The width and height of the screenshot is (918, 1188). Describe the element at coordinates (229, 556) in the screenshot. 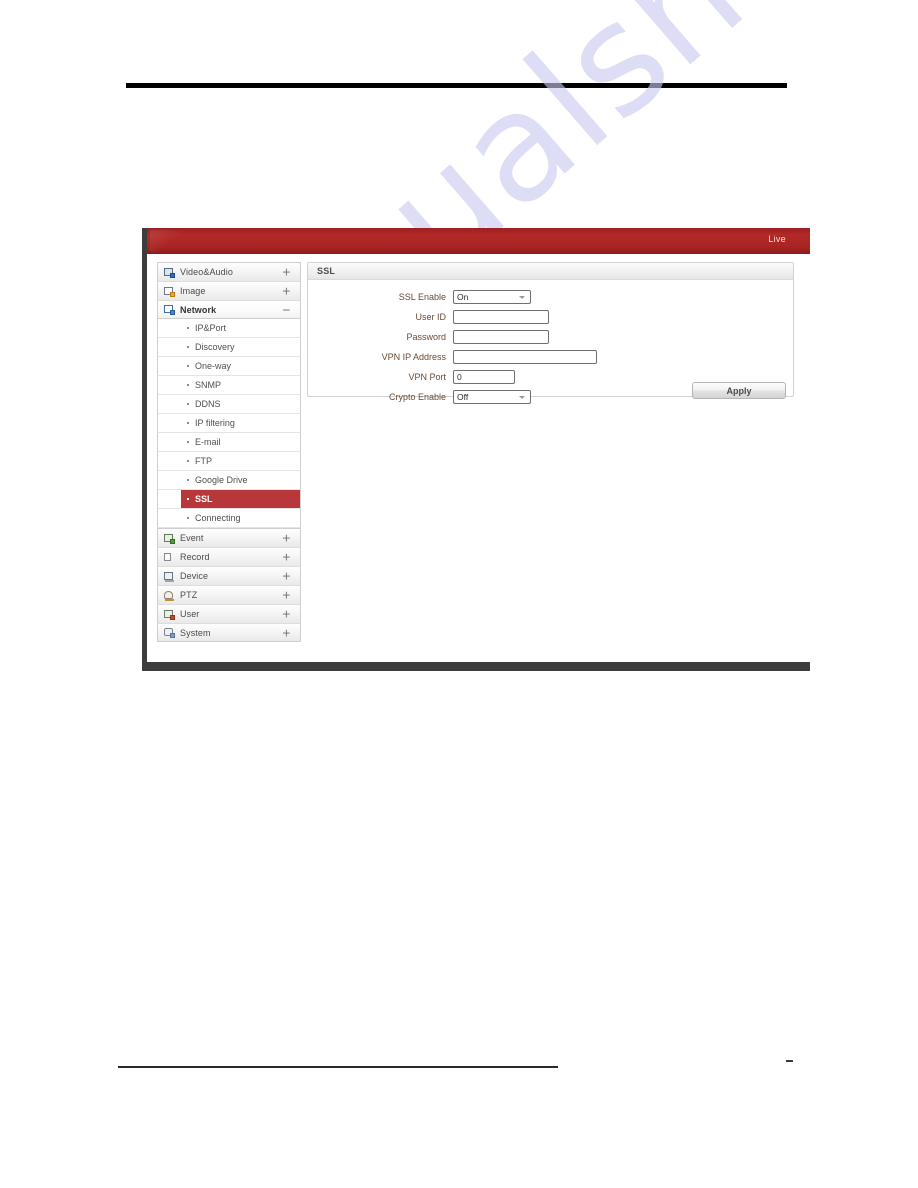

I see `sidebar-item-record: Record +` at that location.